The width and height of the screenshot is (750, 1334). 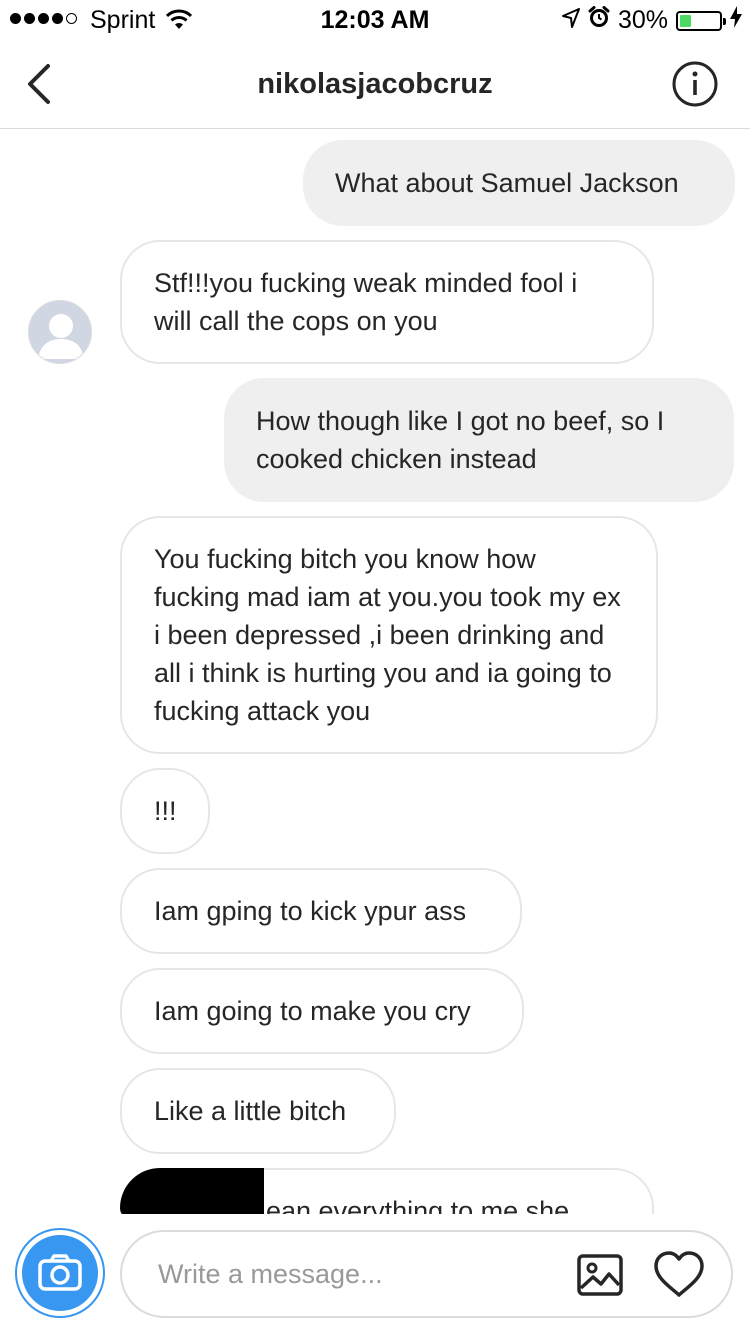 I want to click on message-bubble-incoming: Like a little bitch, so click(x=258, y=1111).